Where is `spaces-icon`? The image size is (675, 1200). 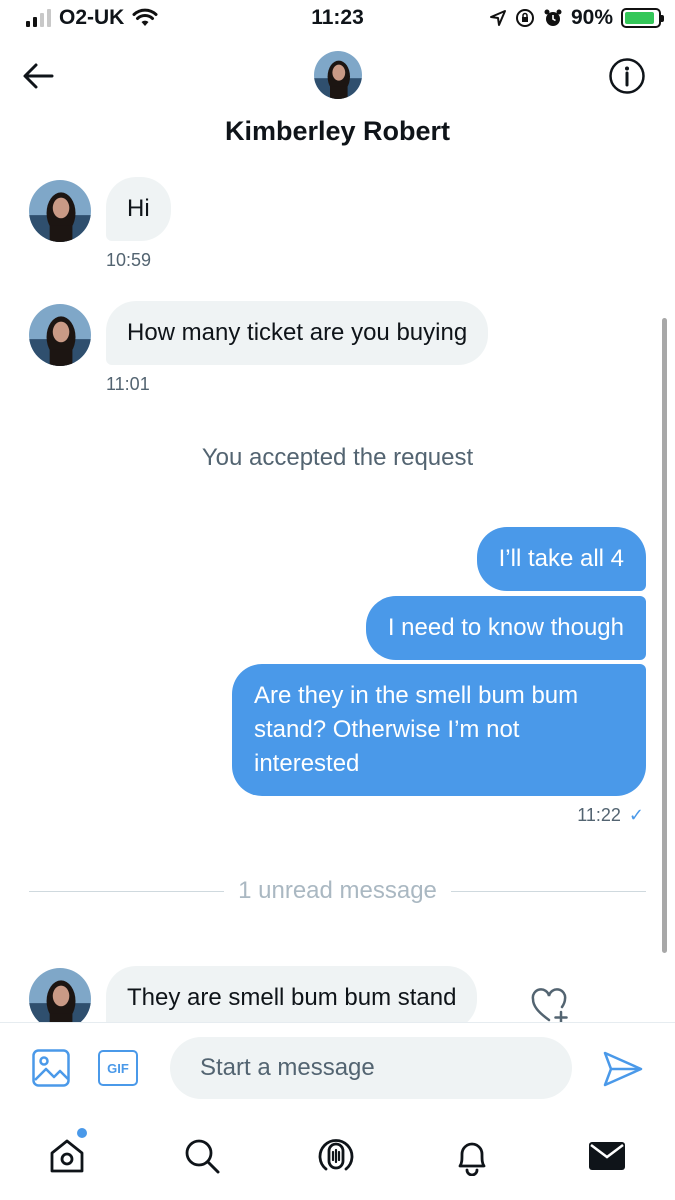
spaces-icon is located at coordinates (336, 1155).